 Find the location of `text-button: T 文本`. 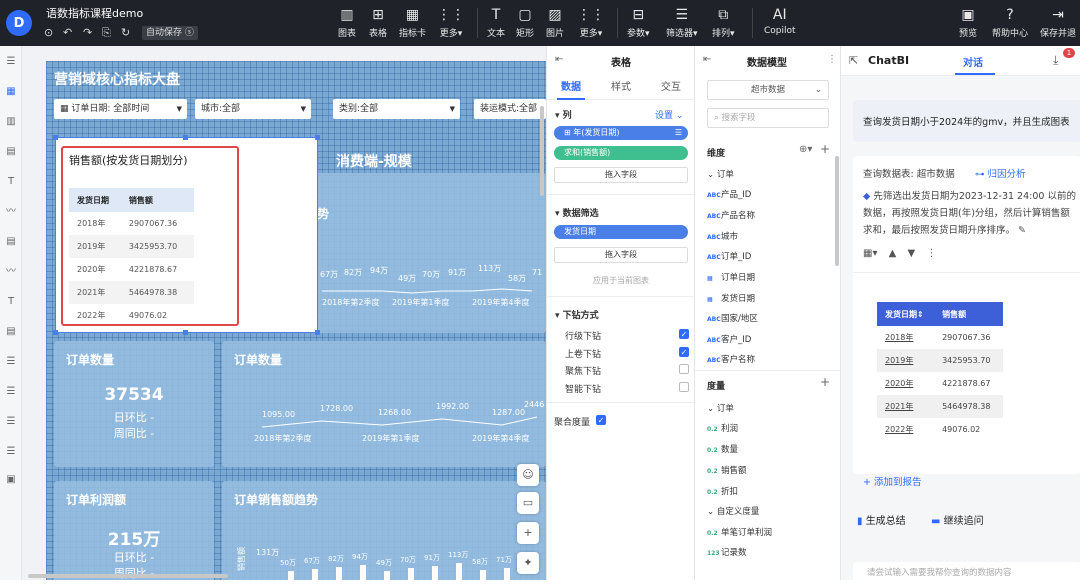

text-button: T 文本 is located at coordinates (496, 22).